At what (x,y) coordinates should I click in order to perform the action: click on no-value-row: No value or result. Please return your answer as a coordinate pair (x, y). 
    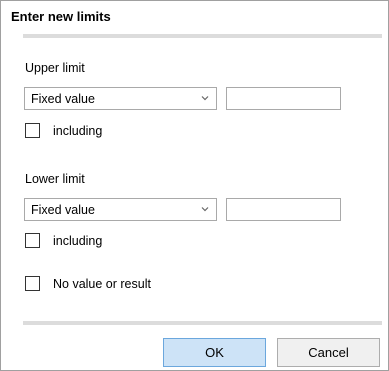
    Looking at the image, I should click on (88, 283).